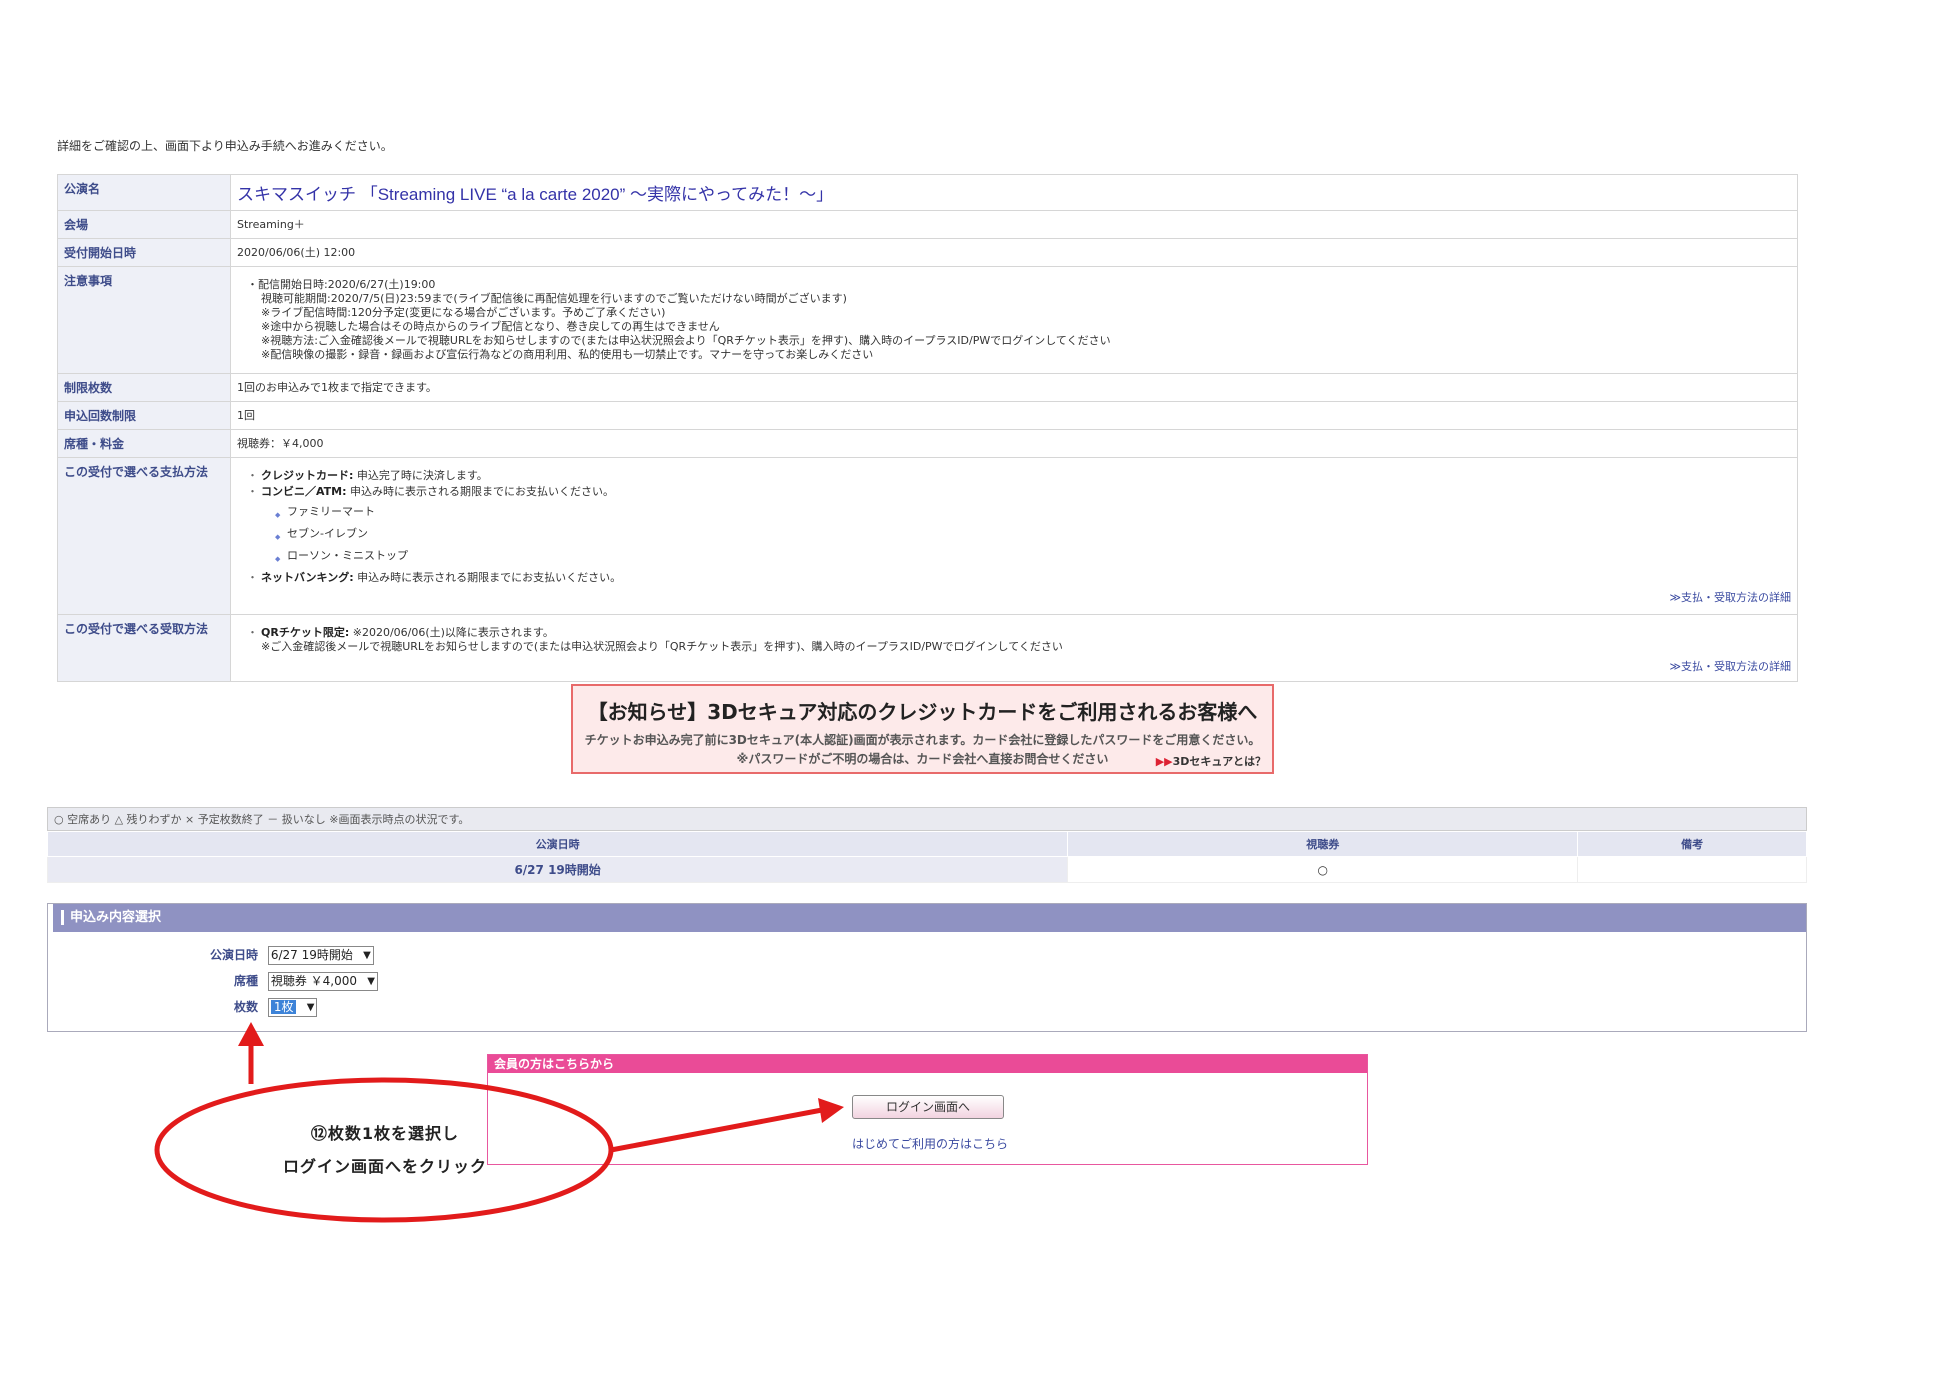 This screenshot has height=1381, width=1953. What do you see at coordinates (384, 1166) in the screenshot?
I see `annotation-line2: ログイン画面へをクリック` at bounding box center [384, 1166].